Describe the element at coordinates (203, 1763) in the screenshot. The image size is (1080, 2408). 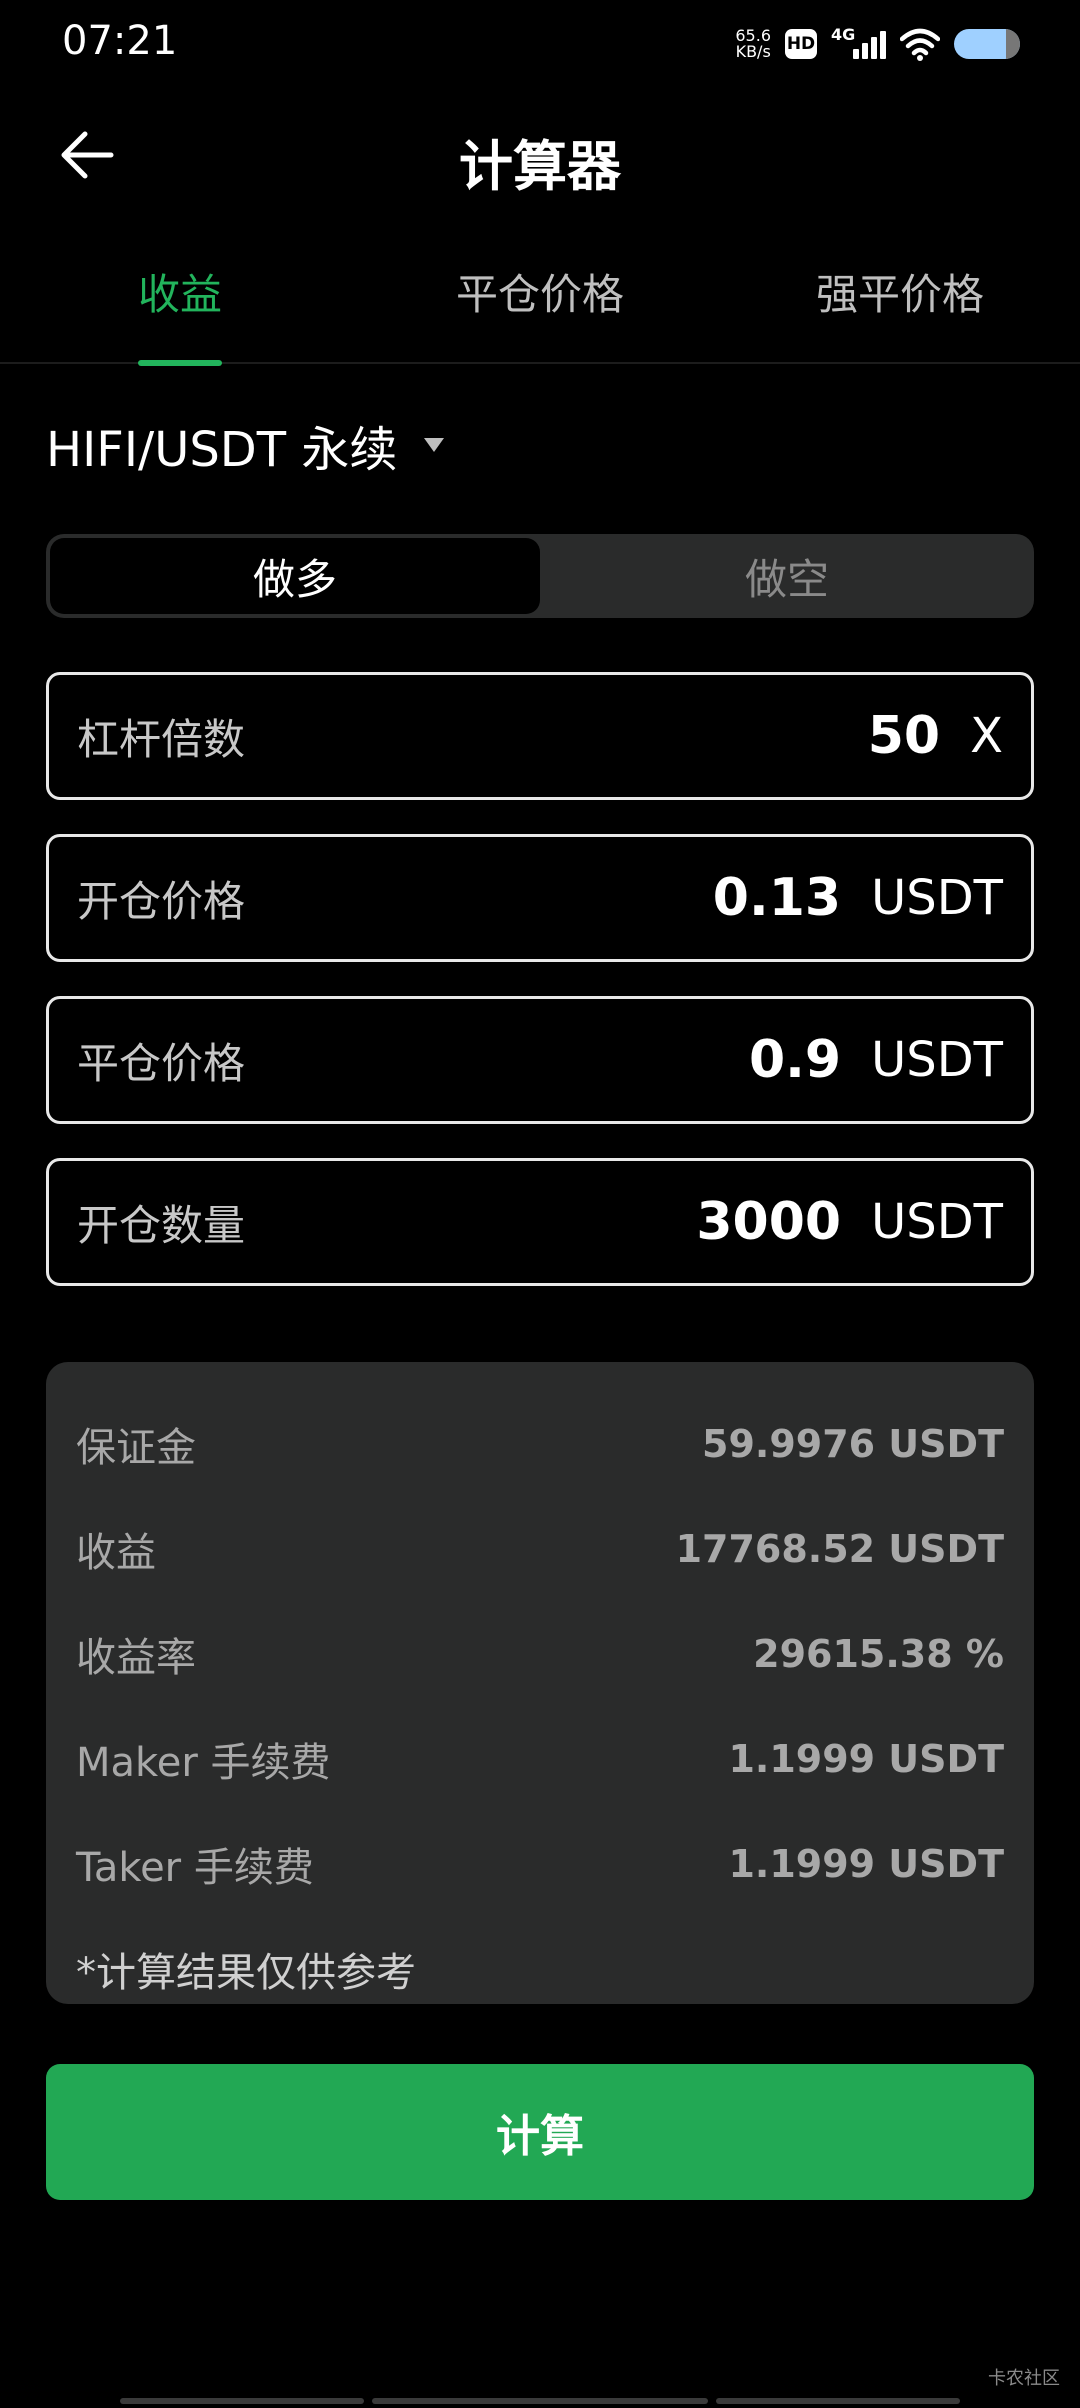
I see `result-label: Maker 手续费` at that location.